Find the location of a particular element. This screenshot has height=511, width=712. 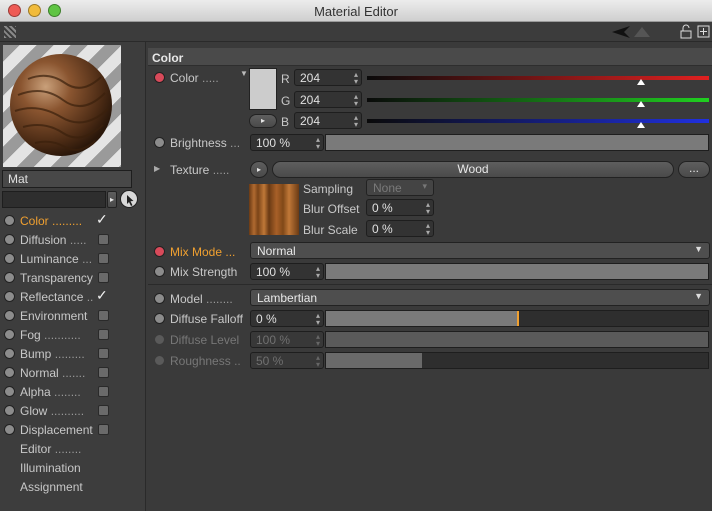

layer-arrow-button: ▸ is located at coordinates (112, 199).